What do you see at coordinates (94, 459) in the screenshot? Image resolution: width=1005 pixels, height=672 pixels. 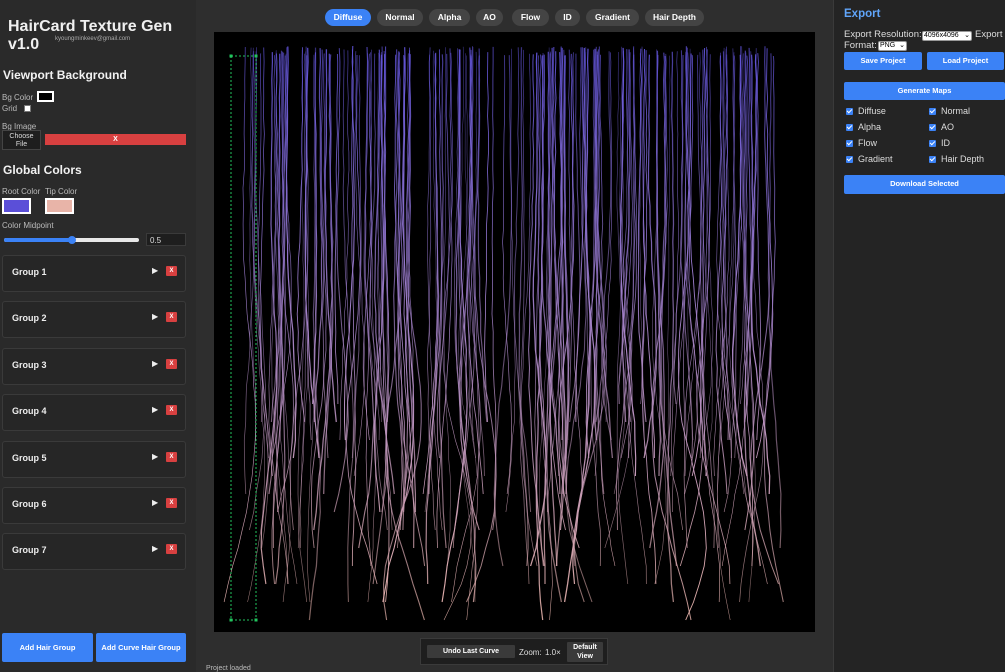 I see `hair-group-panel: Group 5 ▶ X` at bounding box center [94, 459].